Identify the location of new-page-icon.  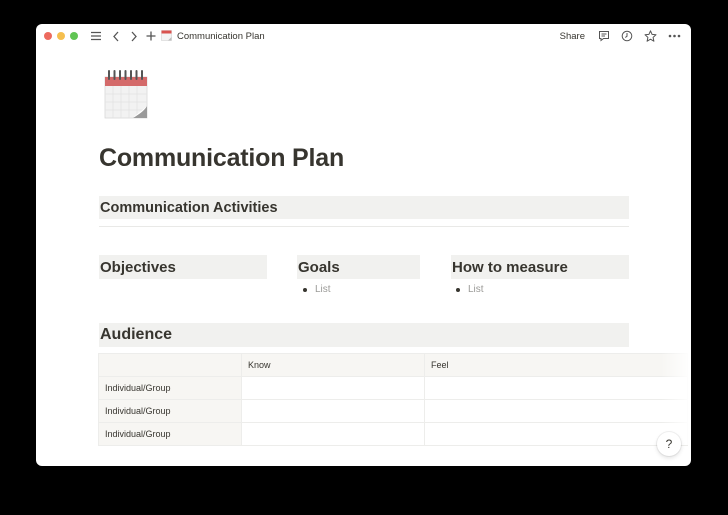
(151, 36).